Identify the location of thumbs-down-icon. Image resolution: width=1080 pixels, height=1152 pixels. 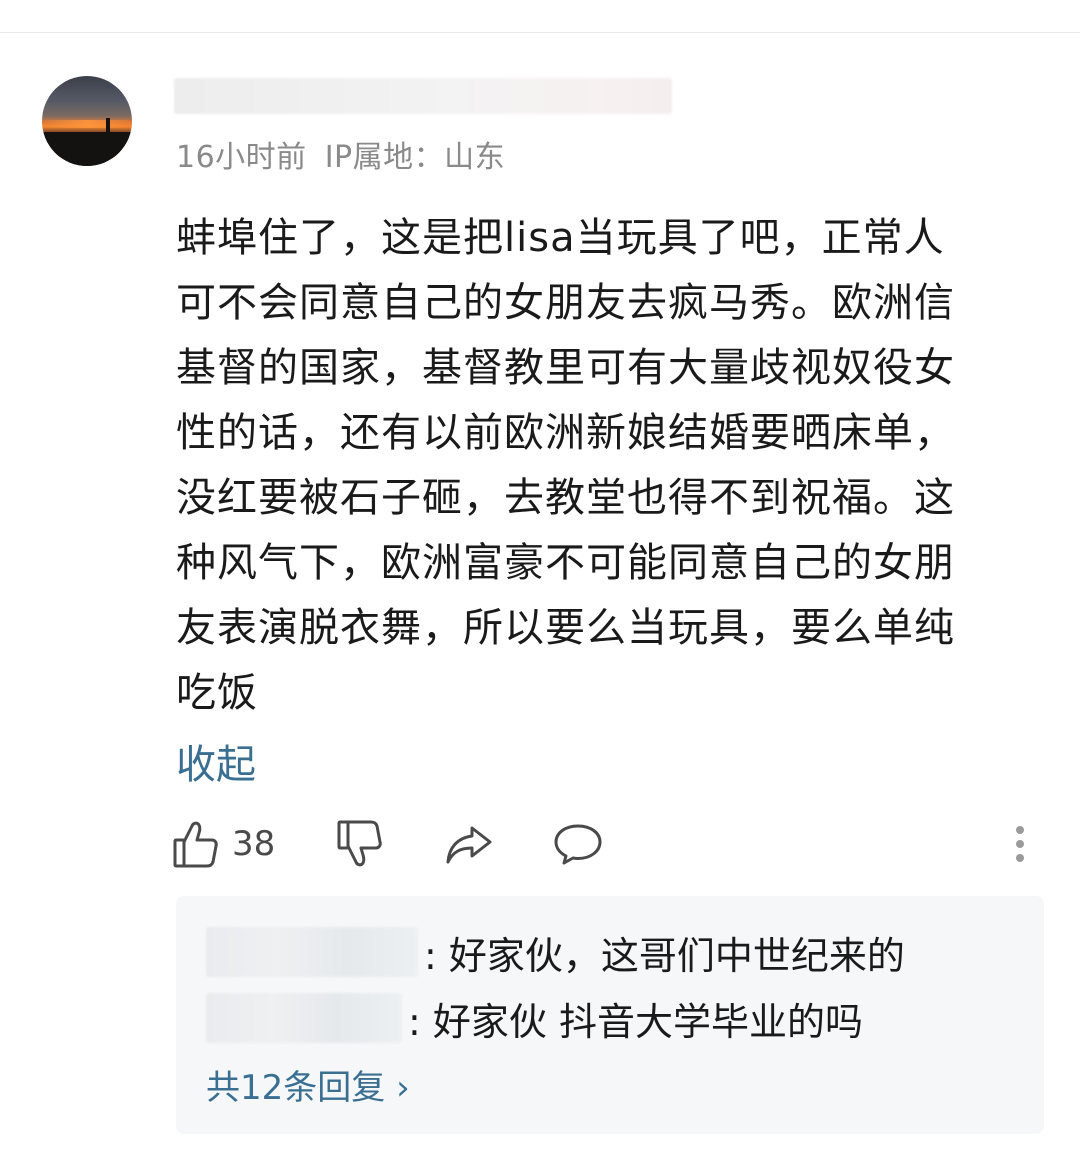
(360, 844).